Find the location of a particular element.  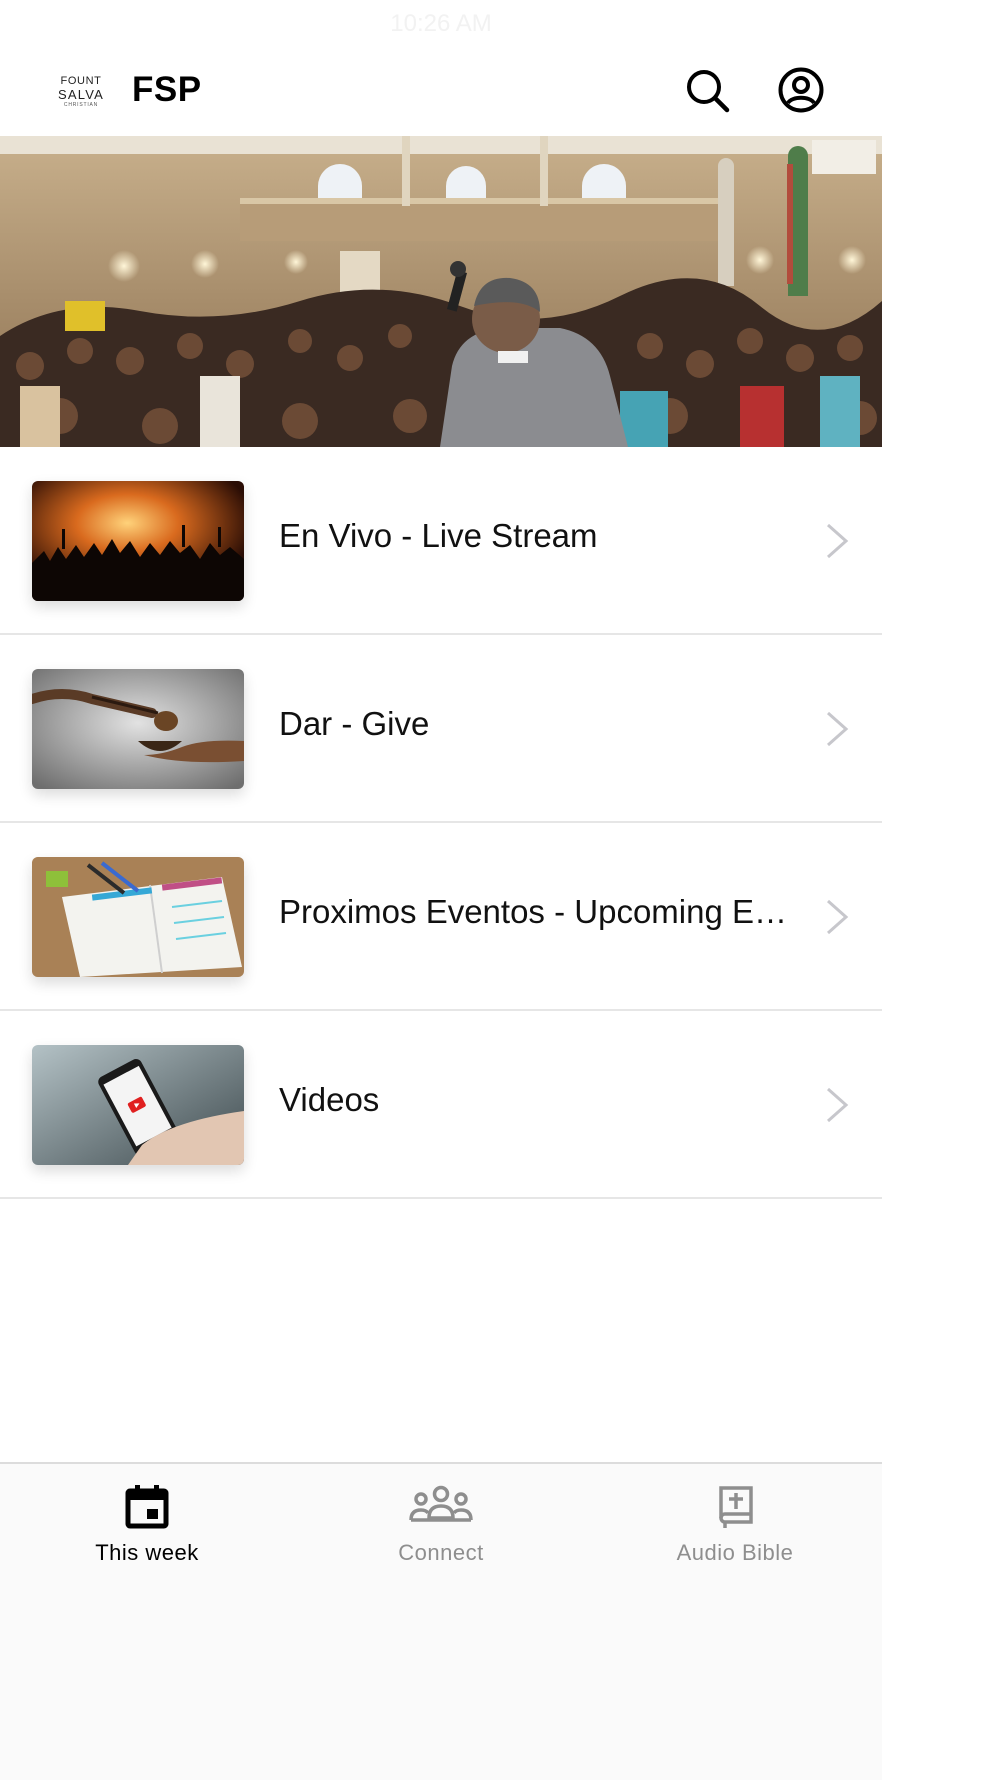

list-item-upcoming-events: Proximos Eventos - Upcoming Events is located at coordinates (441, 917).